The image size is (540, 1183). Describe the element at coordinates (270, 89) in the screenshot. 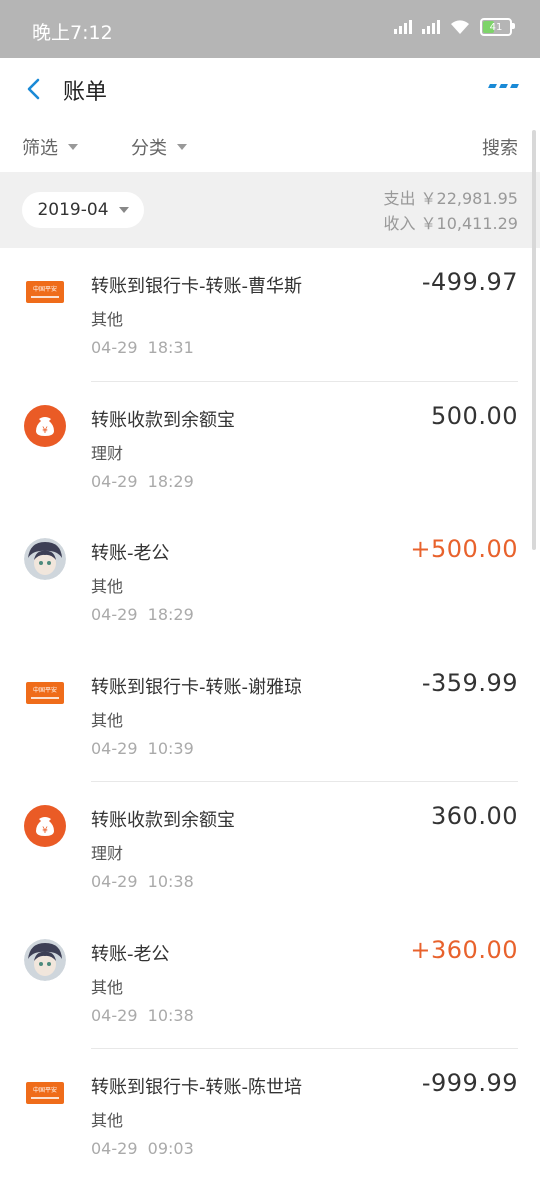

I see `app-header: 账单` at that location.